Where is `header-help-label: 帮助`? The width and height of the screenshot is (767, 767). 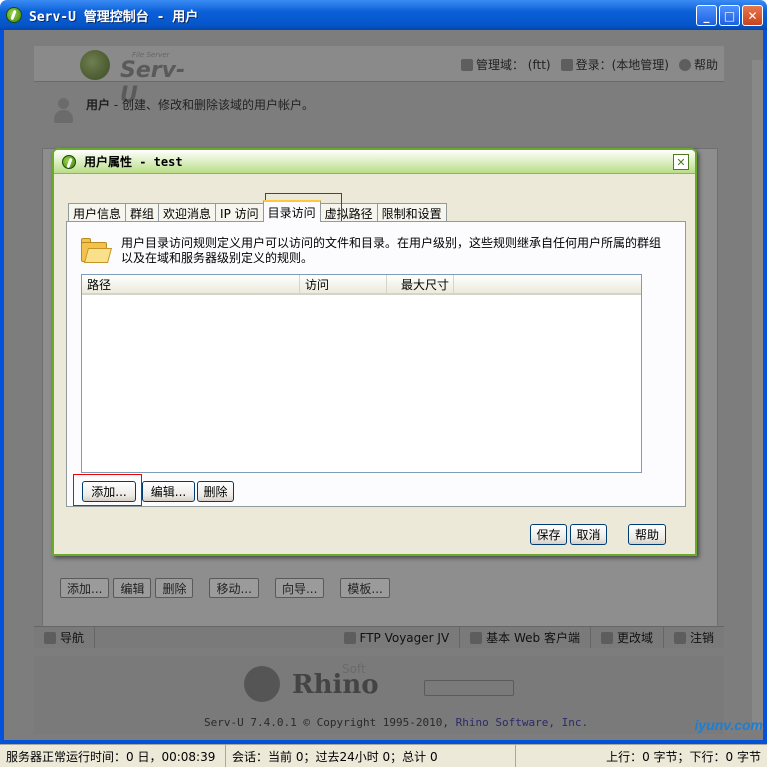 header-help-label: 帮助 is located at coordinates (705, 65).